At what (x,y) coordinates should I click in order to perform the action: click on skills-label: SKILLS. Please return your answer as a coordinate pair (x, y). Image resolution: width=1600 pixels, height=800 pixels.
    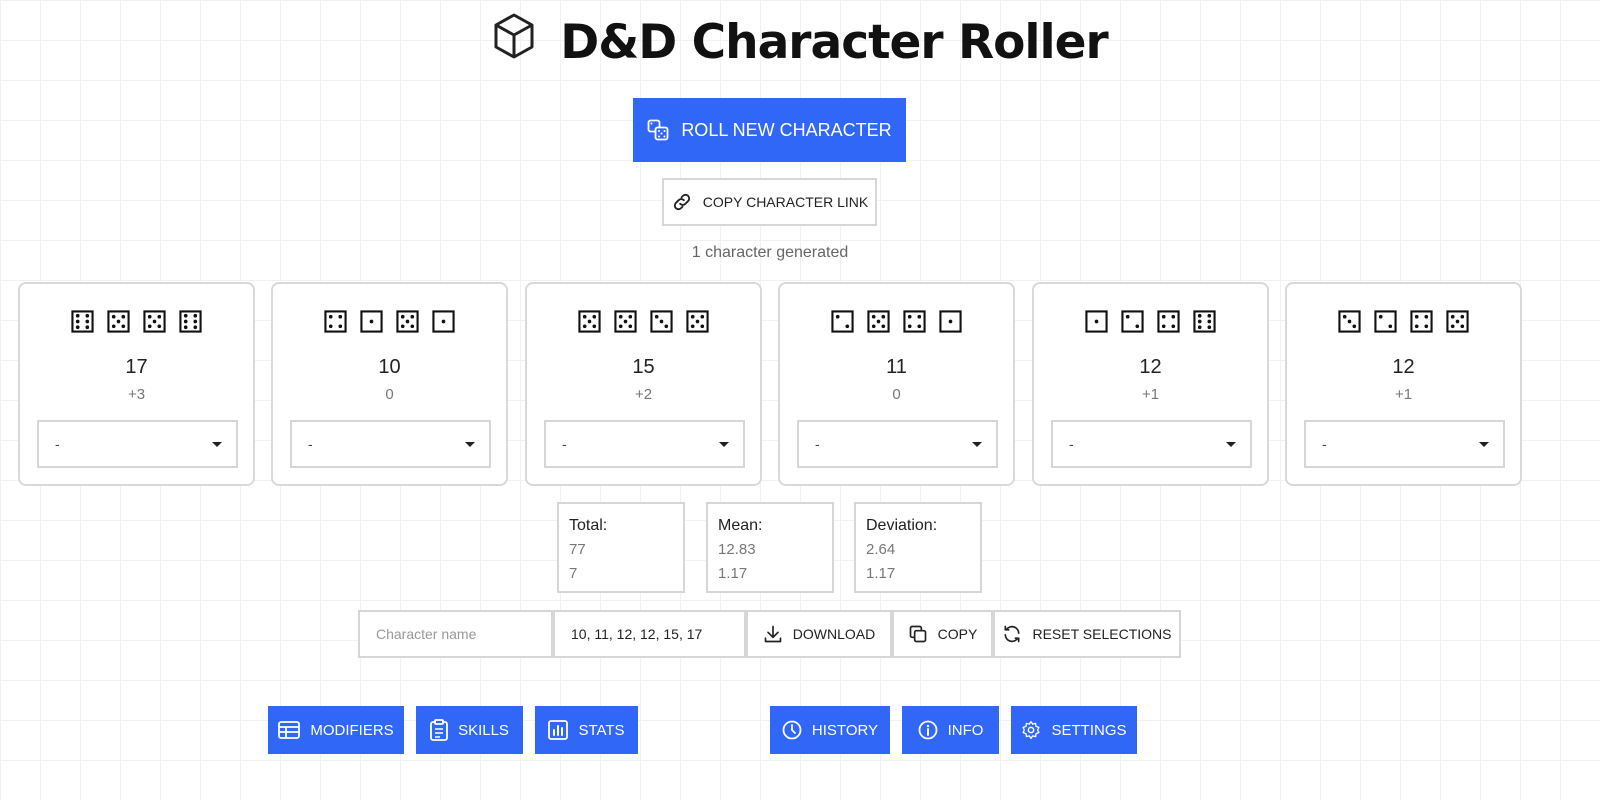
    Looking at the image, I should click on (483, 730).